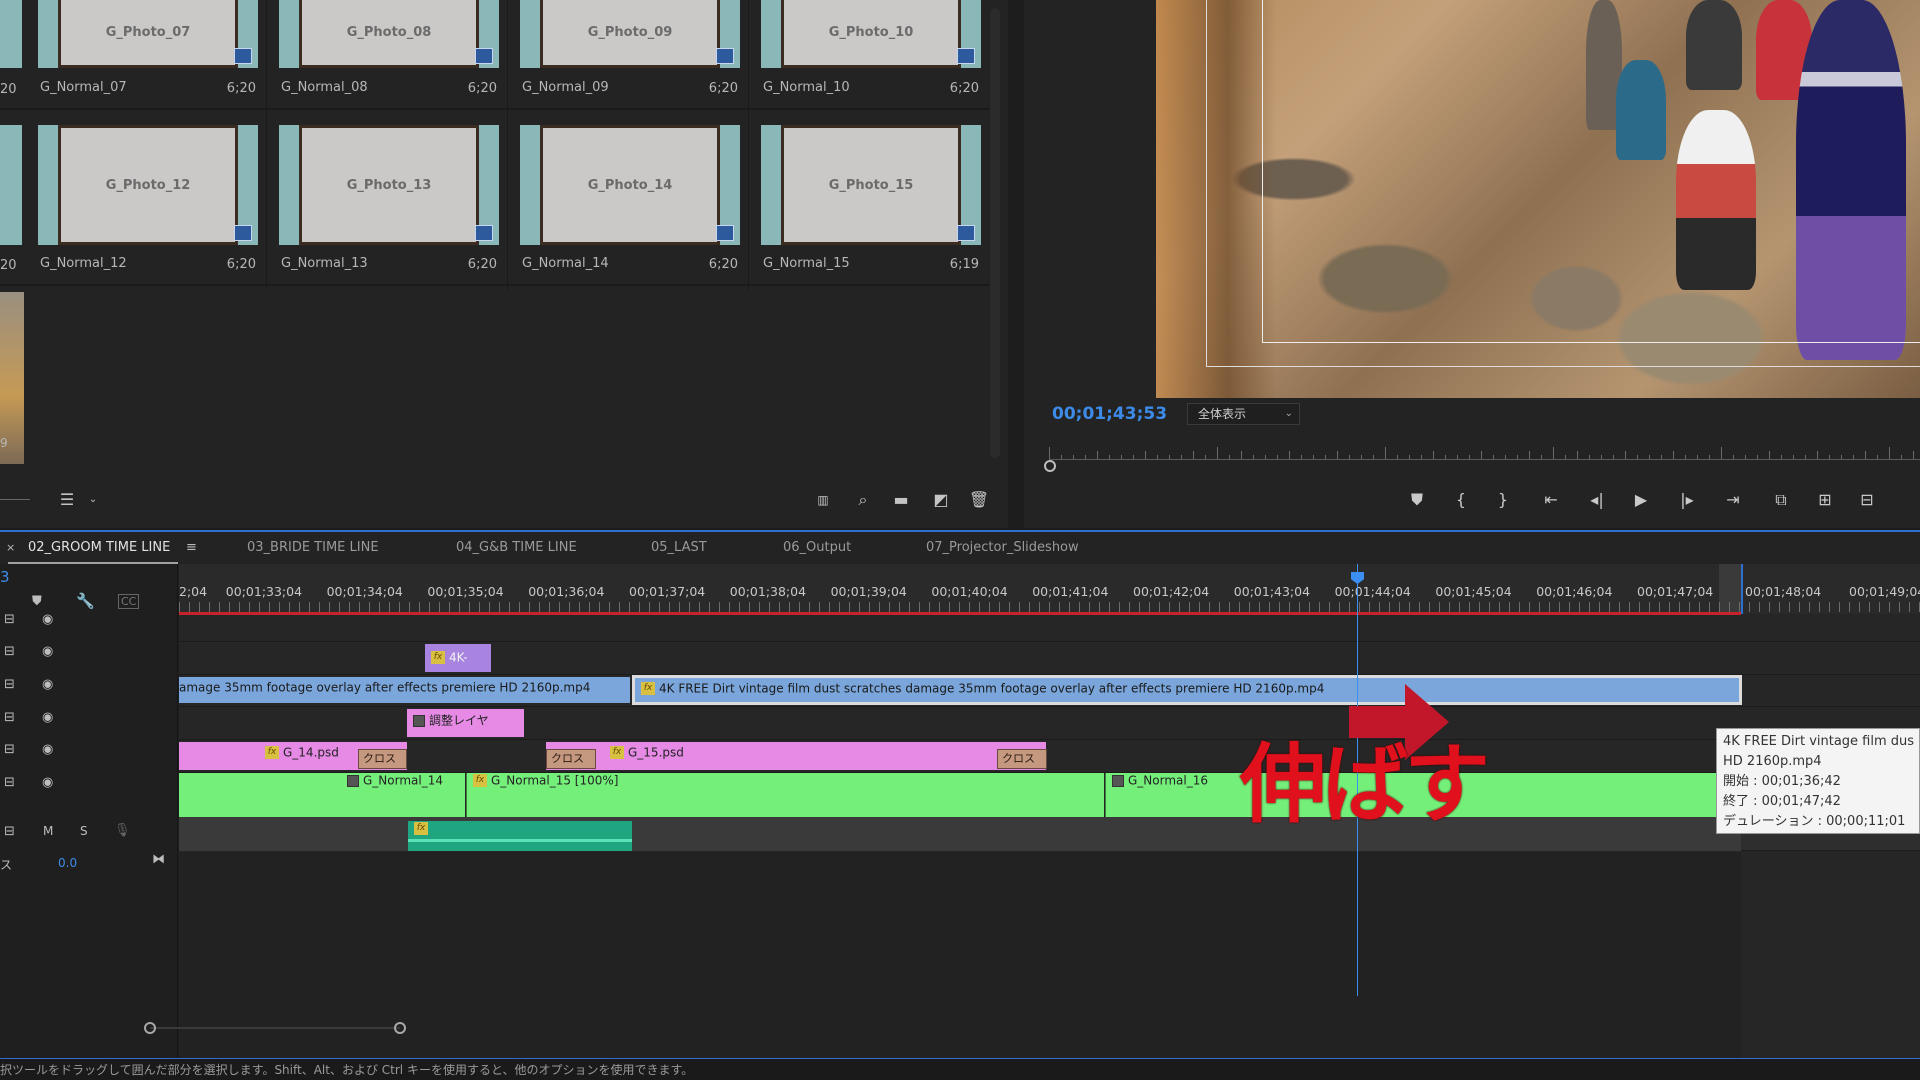 Image resolution: width=1920 pixels, height=1080 pixels. I want to click on mute-button: M, so click(48, 831).